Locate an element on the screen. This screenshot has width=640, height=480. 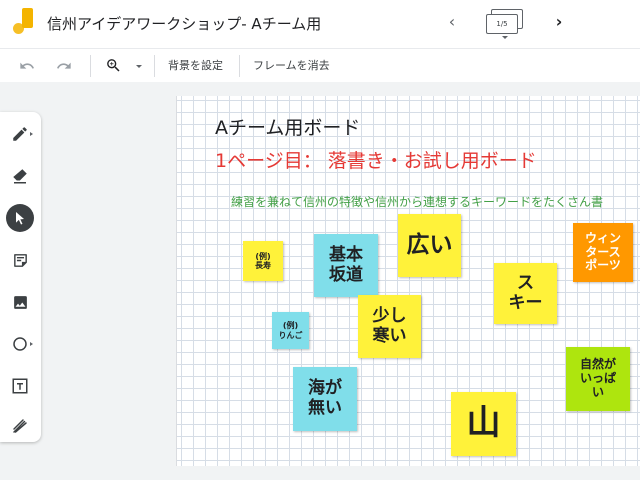
zoom-in-icon is located at coordinates (113, 65).